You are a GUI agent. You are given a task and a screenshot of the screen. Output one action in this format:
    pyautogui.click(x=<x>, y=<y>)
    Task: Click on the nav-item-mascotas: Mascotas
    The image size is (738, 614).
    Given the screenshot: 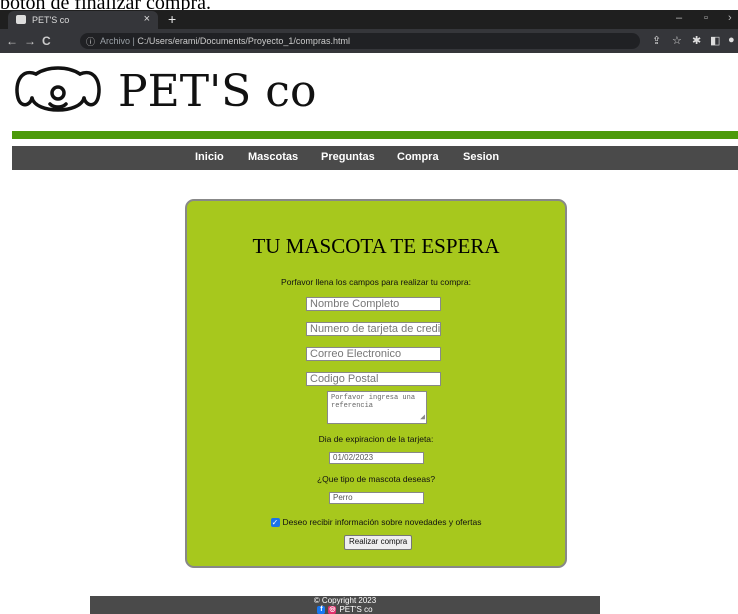 What is the action you would take?
    pyautogui.click(x=273, y=157)
    